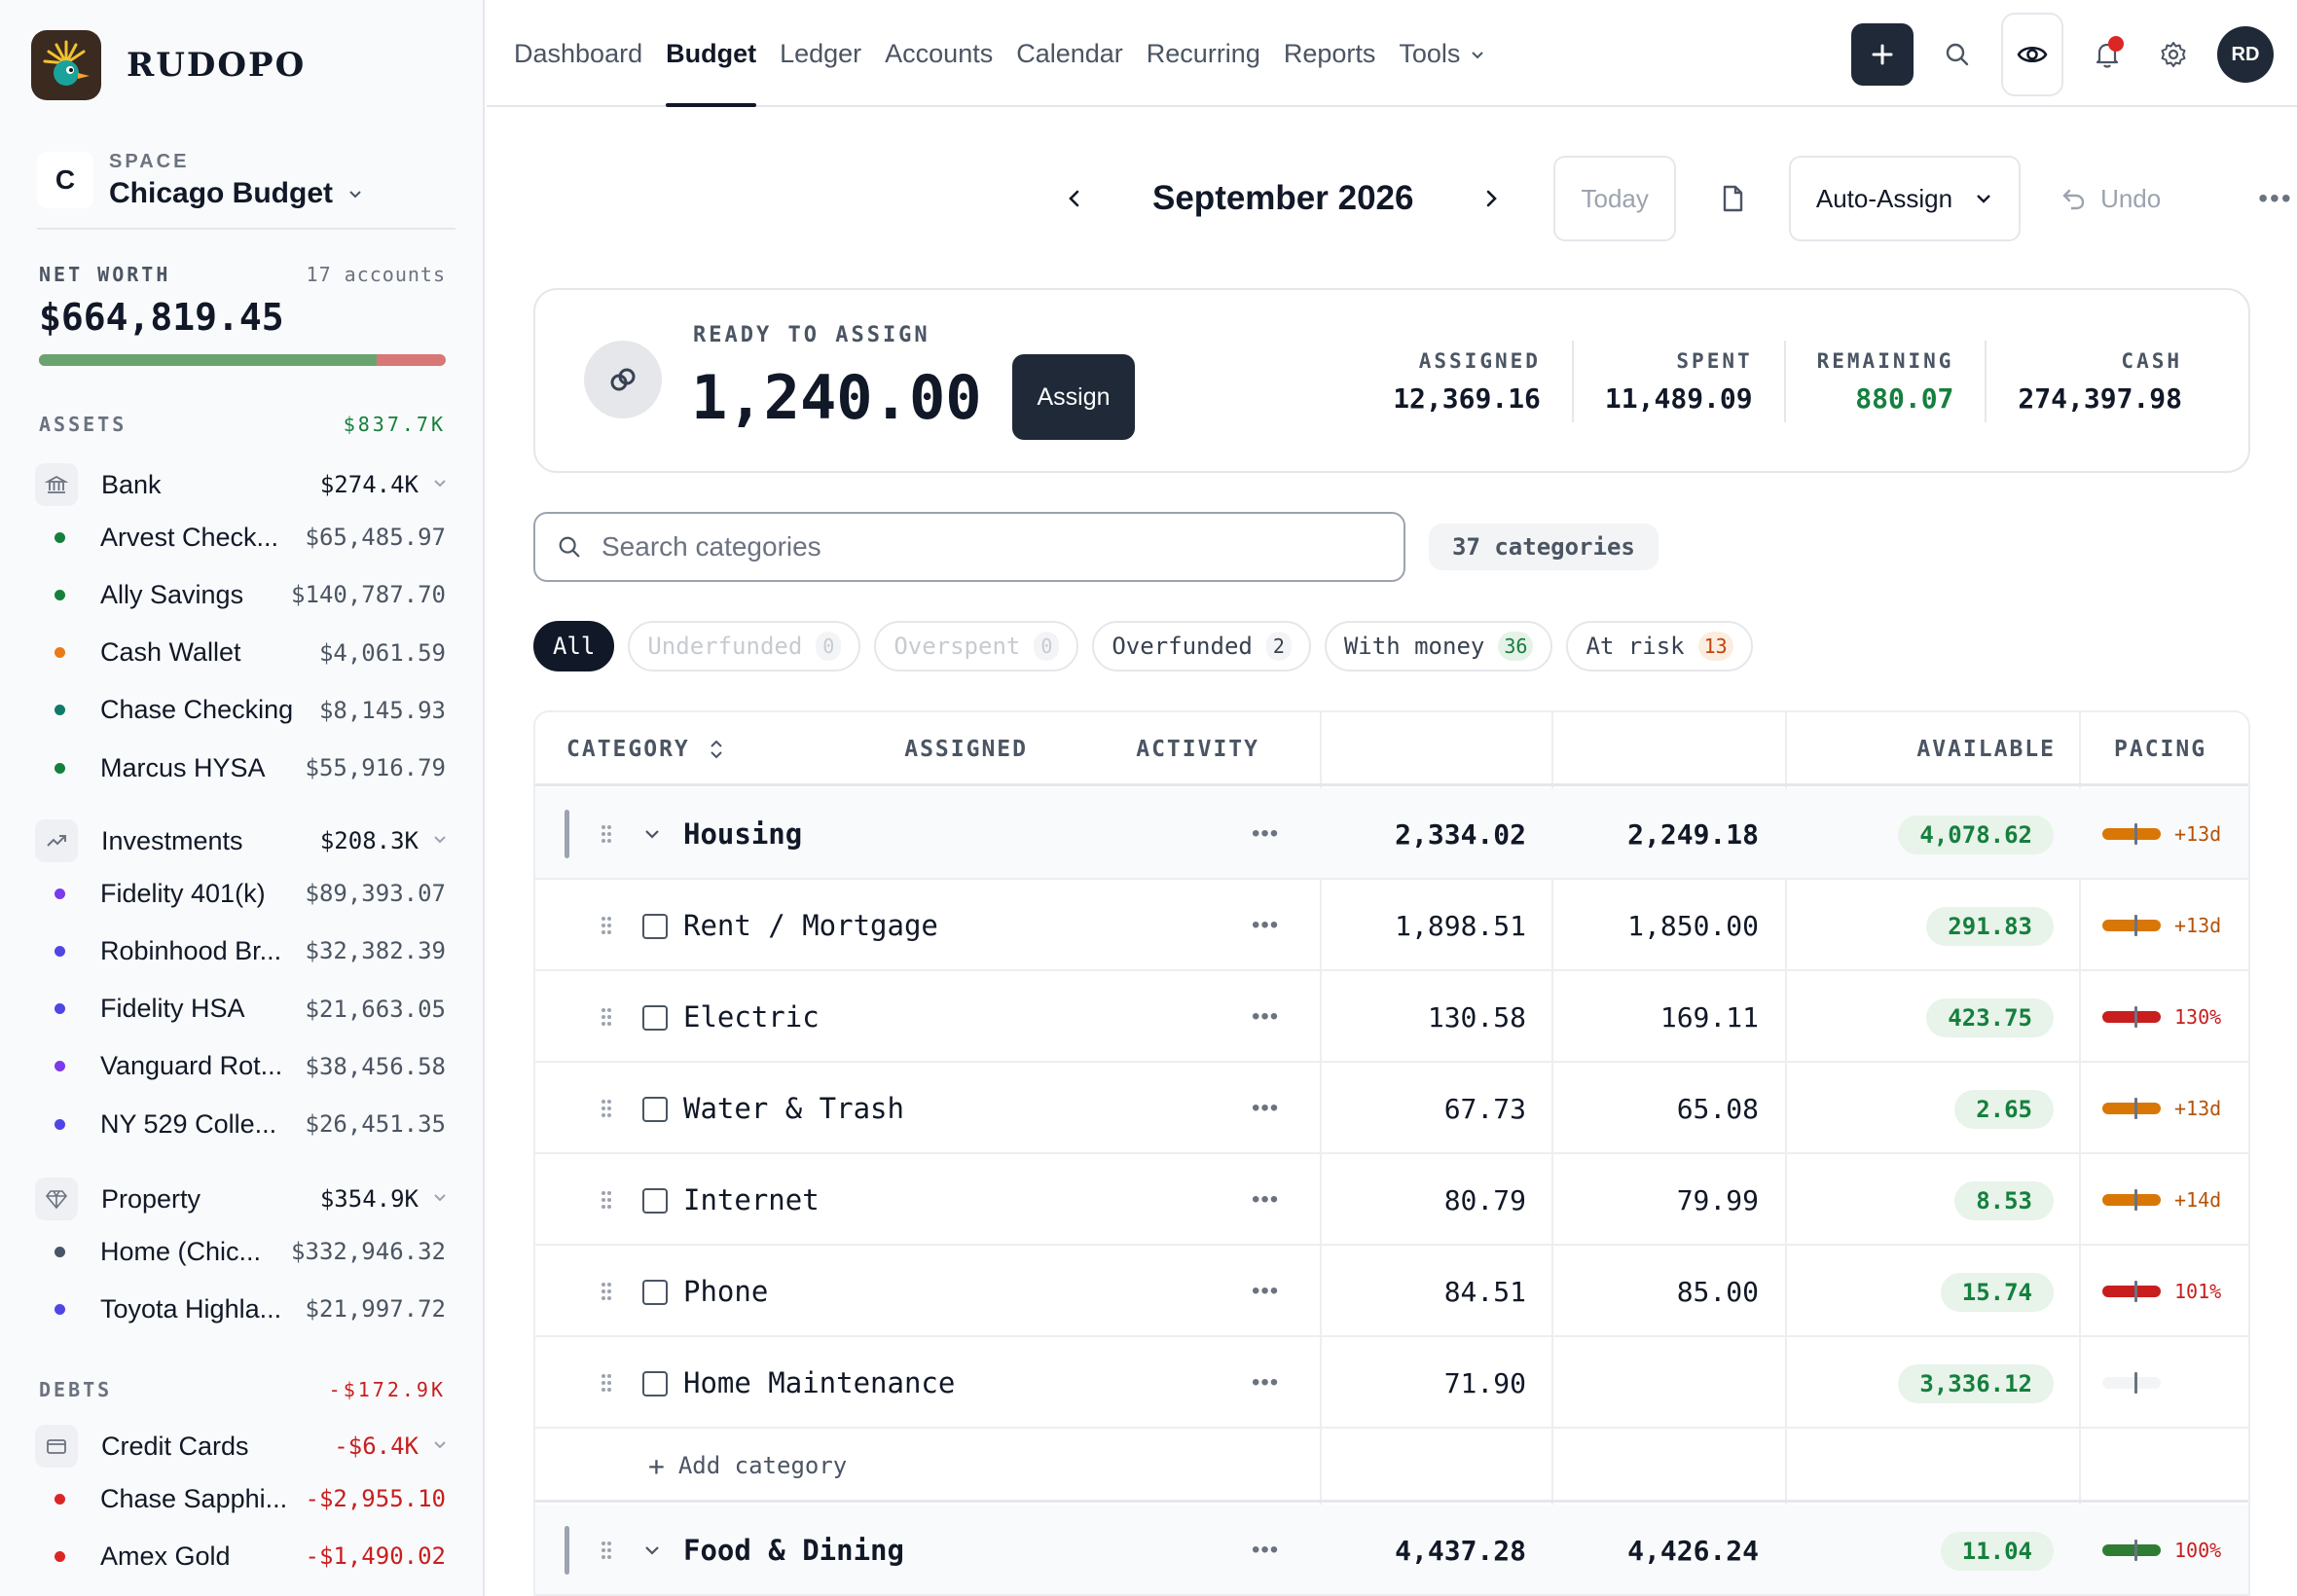 Image resolution: width=2297 pixels, height=1596 pixels. What do you see at coordinates (241, 484) in the screenshot?
I see `account-group-bank: Bank $274.4K` at bounding box center [241, 484].